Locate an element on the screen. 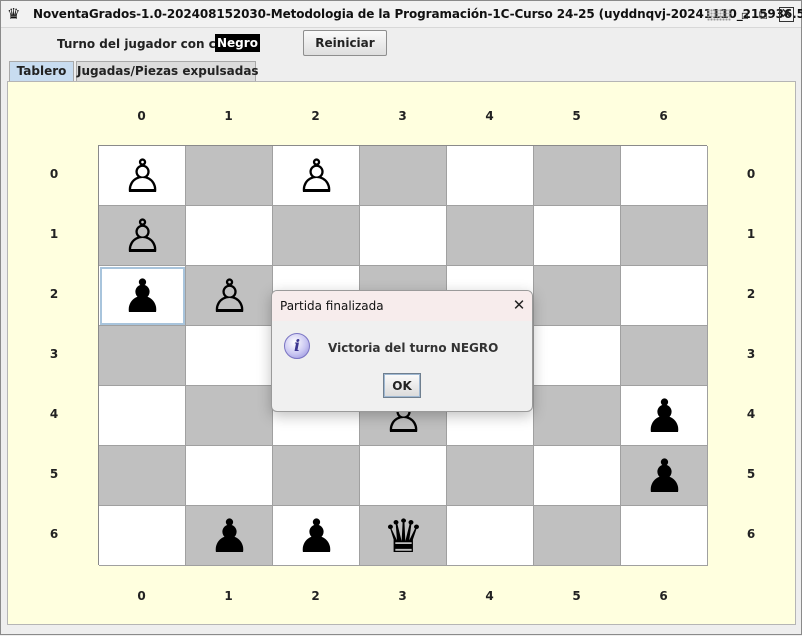 The height and width of the screenshot is (636, 802). column-label-bottom: 6 is located at coordinates (663, 596).